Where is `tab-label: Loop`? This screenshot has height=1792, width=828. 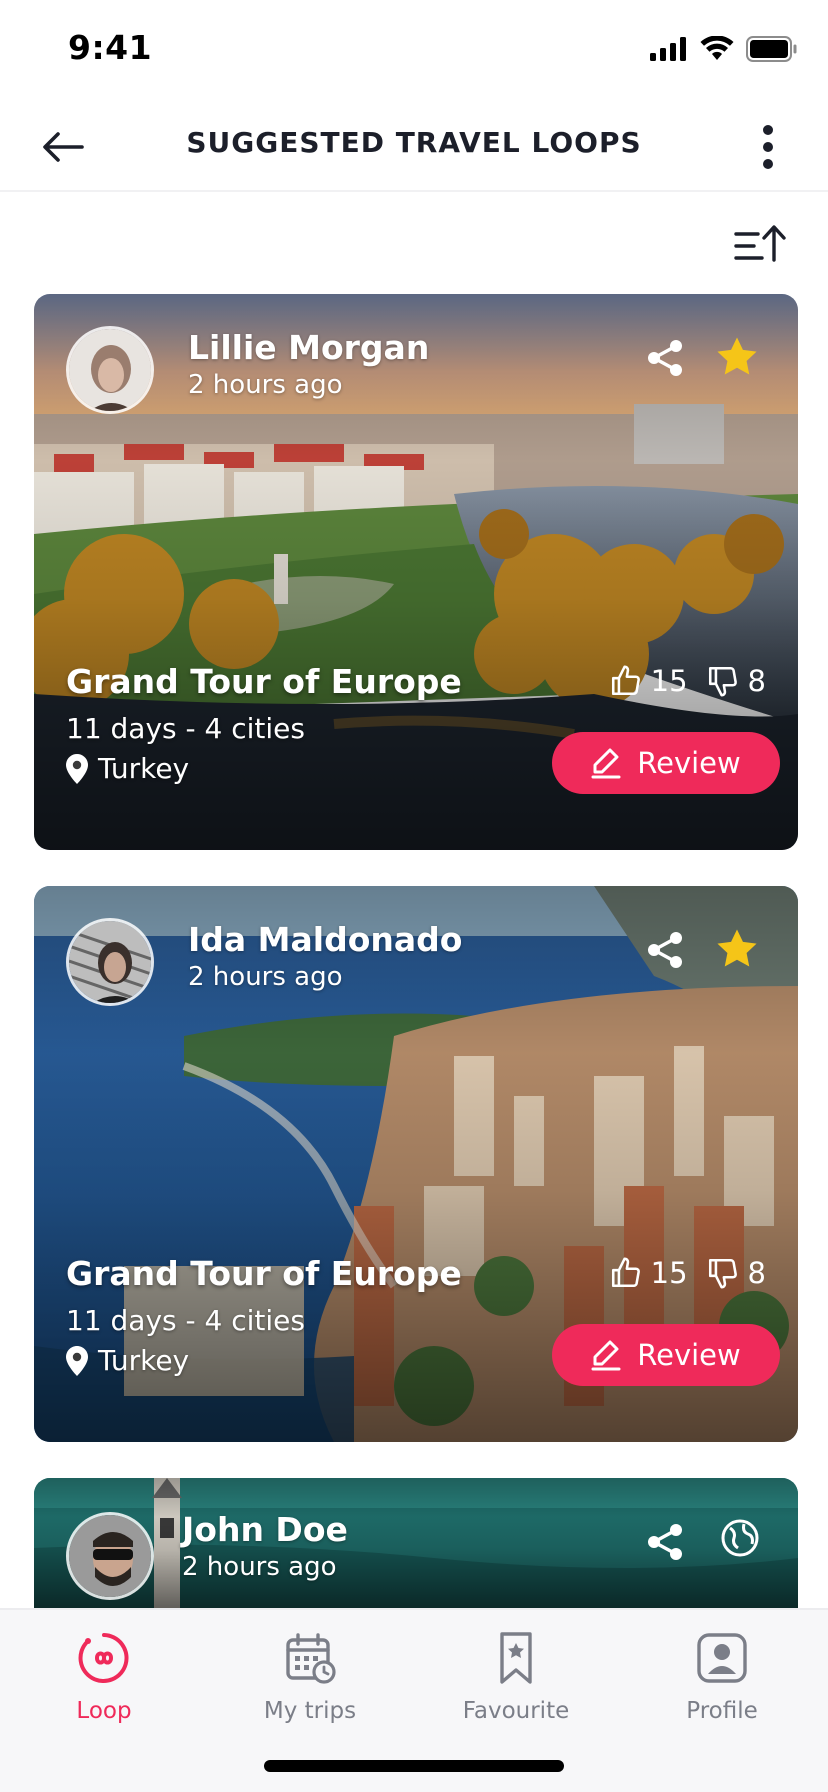 tab-label: Loop is located at coordinates (104, 1711).